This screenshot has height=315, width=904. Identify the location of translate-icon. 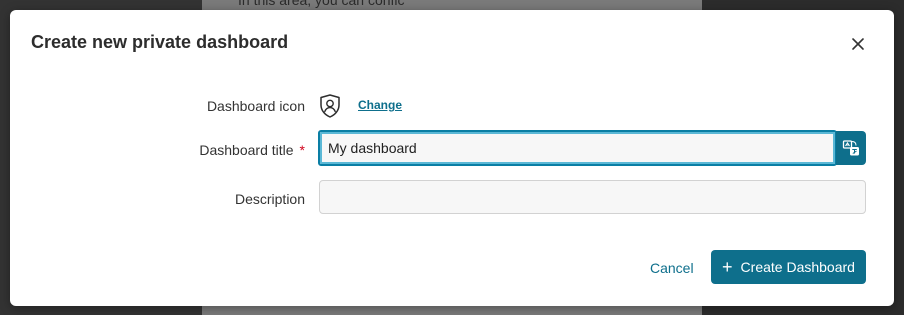
(850, 148).